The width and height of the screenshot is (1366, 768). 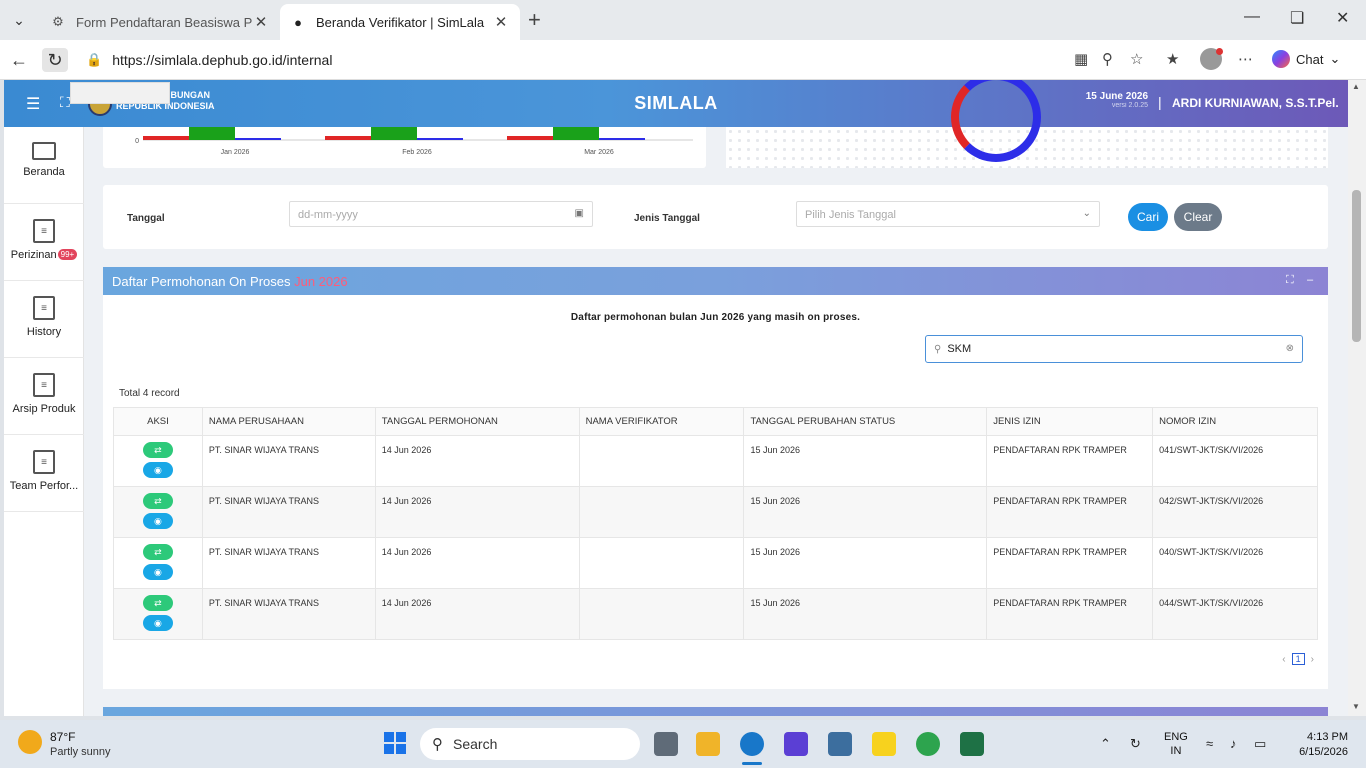 I want to click on camera-app-icon, so click(x=840, y=744).